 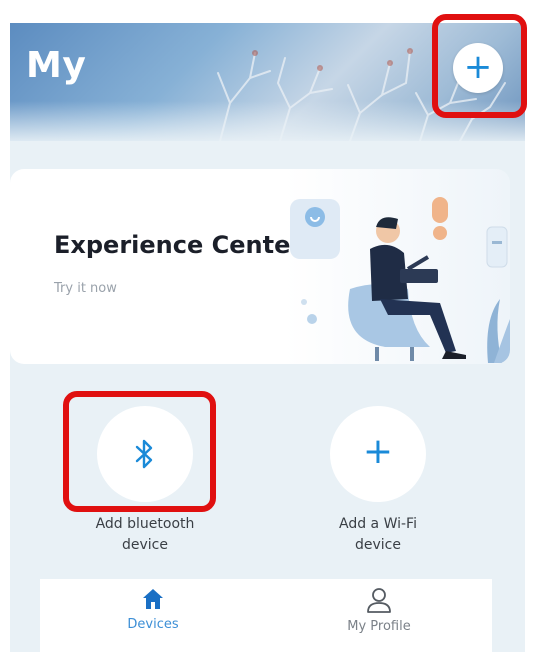 What do you see at coordinates (145, 545) in the screenshot?
I see `add-bluetooth-label-line2: device` at bounding box center [145, 545].